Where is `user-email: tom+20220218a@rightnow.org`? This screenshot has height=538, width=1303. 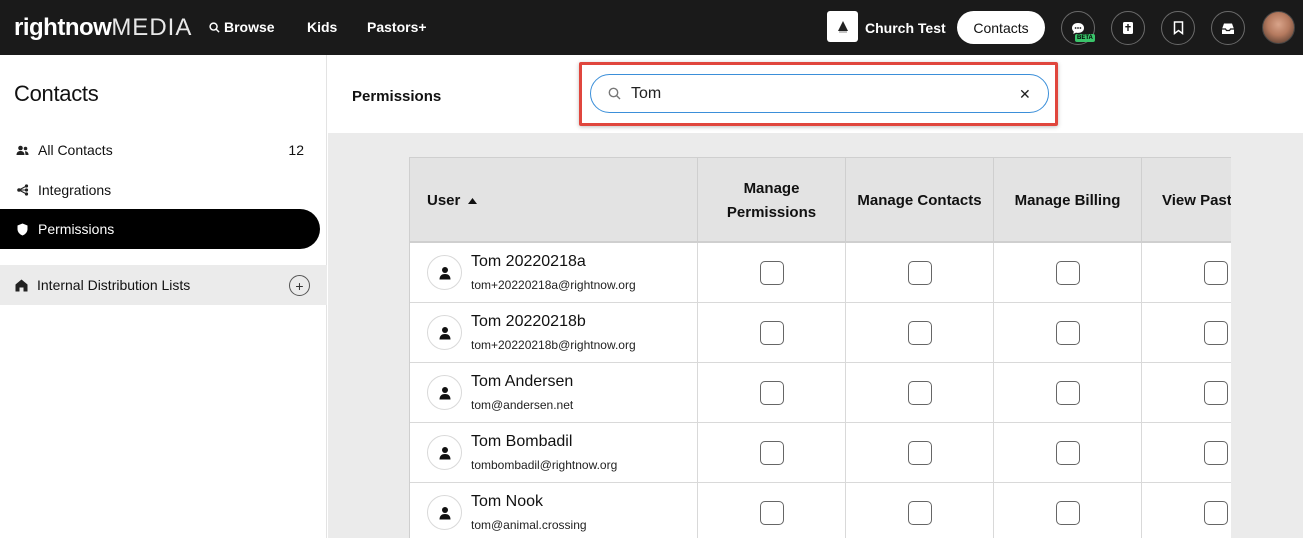 user-email: tom+20220218a@rightnow.org is located at coordinates (553, 285).